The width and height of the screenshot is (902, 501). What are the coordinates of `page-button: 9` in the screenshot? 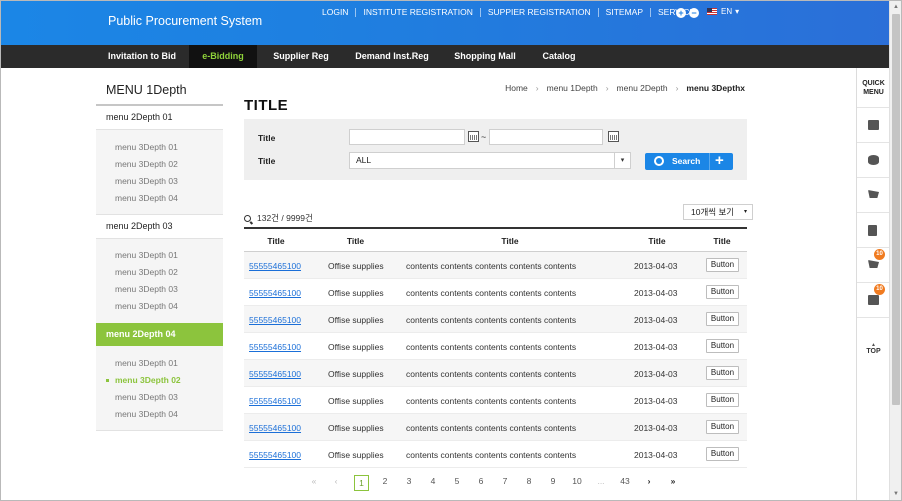 It's located at (553, 481).